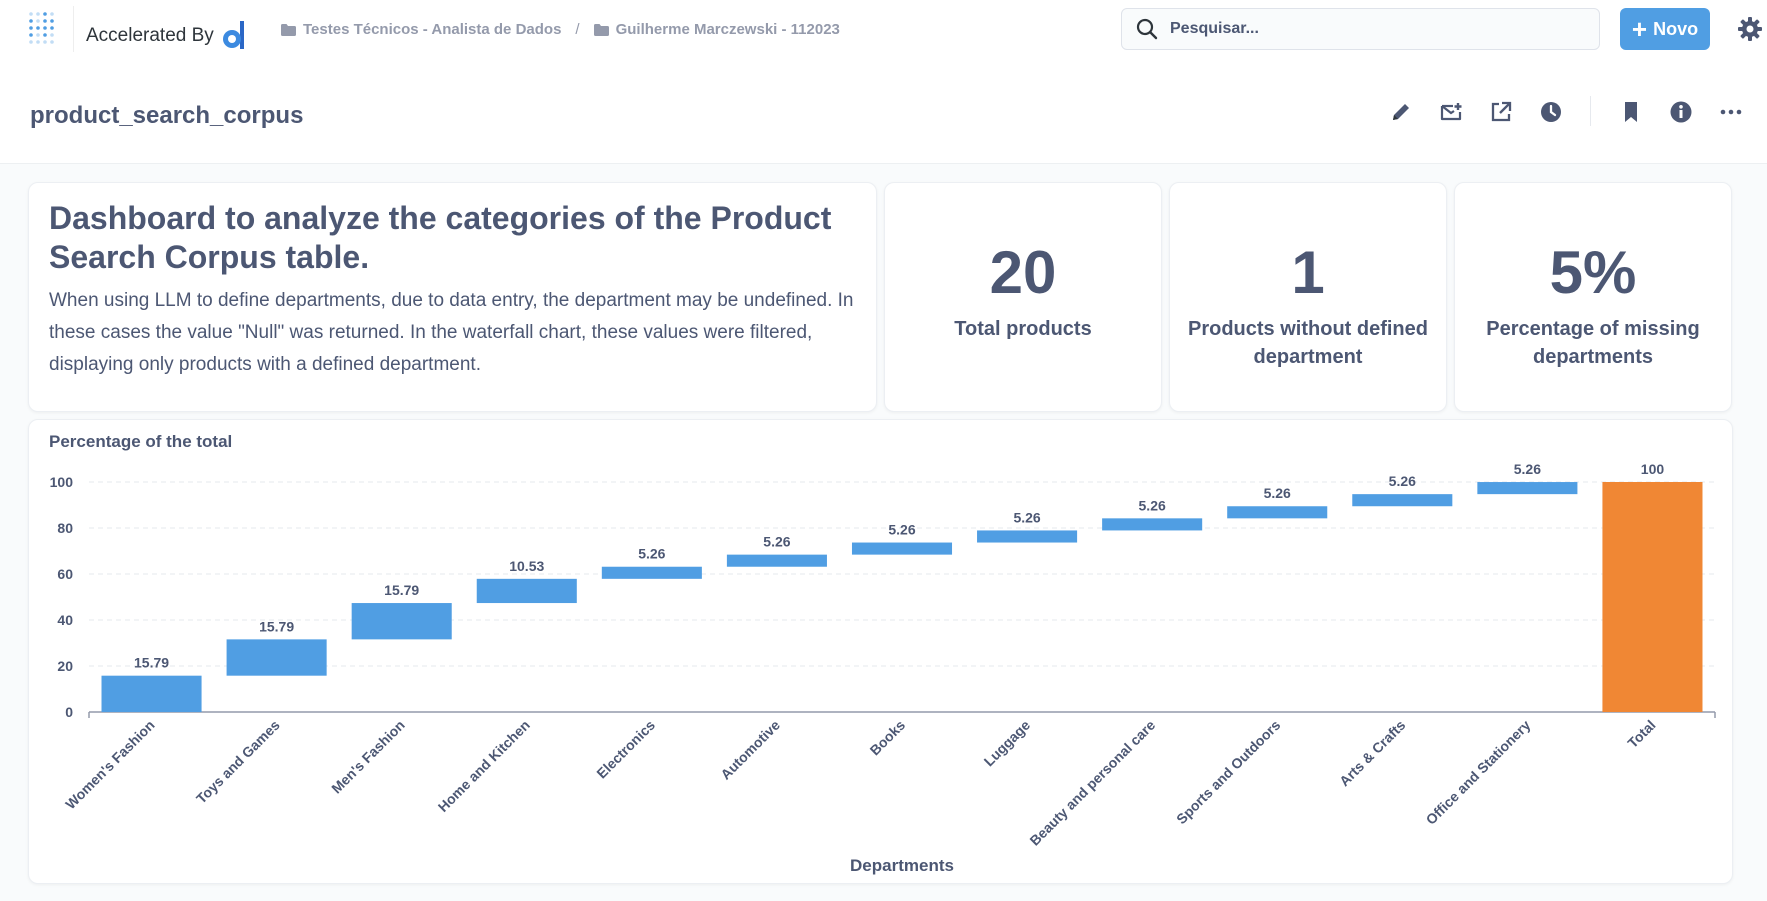  Describe the element at coordinates (432, 29) in the screenshot. I see `breadcrumb-collection: Testes Técnicos - Analista de Dados` at that location.